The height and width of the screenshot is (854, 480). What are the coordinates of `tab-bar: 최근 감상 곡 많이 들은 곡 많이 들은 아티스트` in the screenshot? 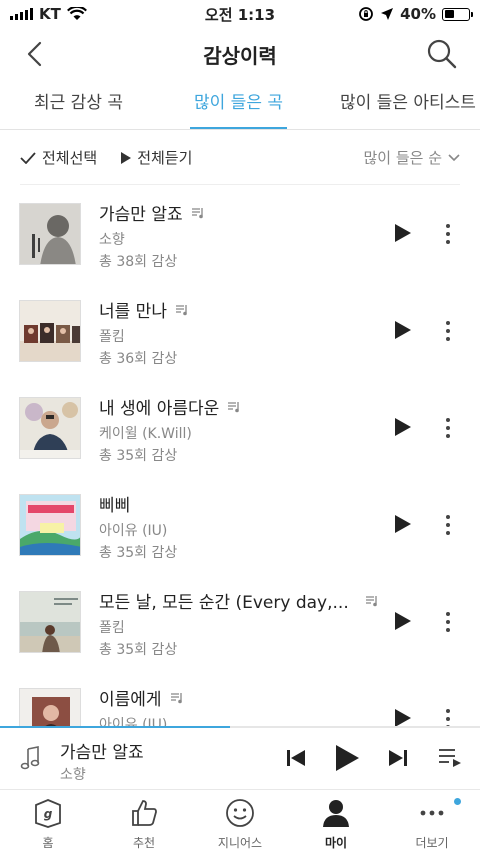 It's located at (240, 105).